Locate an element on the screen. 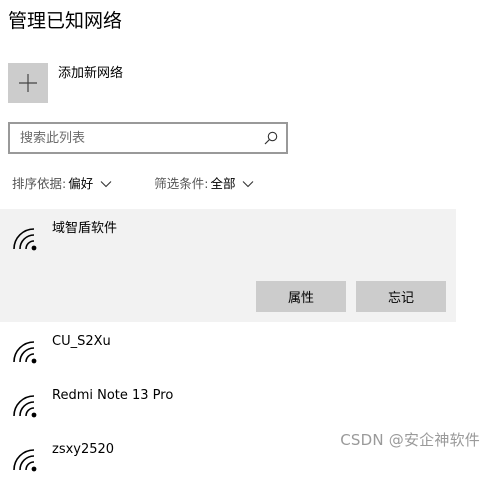 This screenshot has width=494, height=484. filter-dropdown: 筛选条件: 全部 is located at coordinates (204, 184).